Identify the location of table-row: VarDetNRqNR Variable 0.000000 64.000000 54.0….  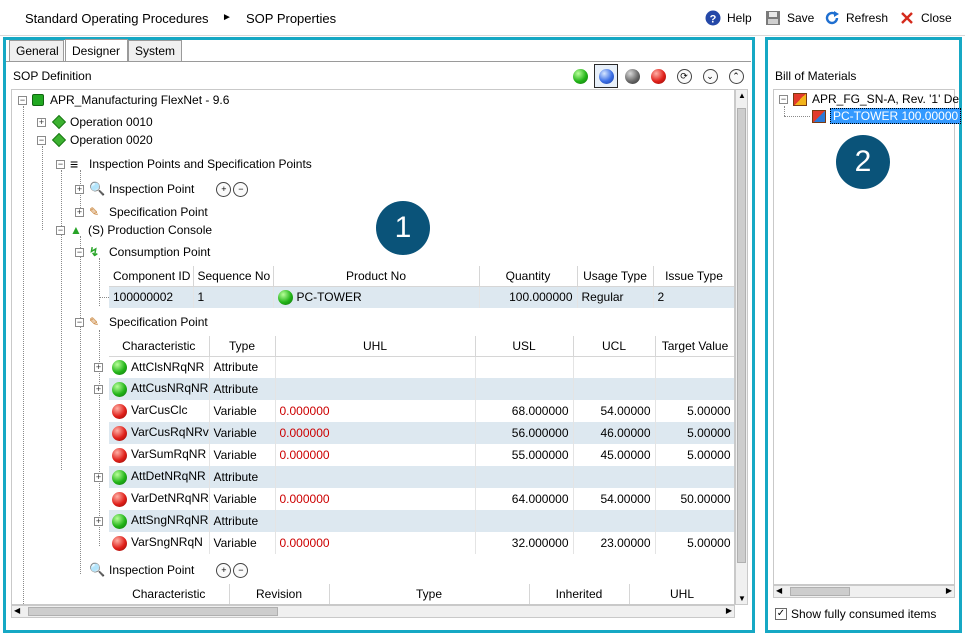
(421, 499).